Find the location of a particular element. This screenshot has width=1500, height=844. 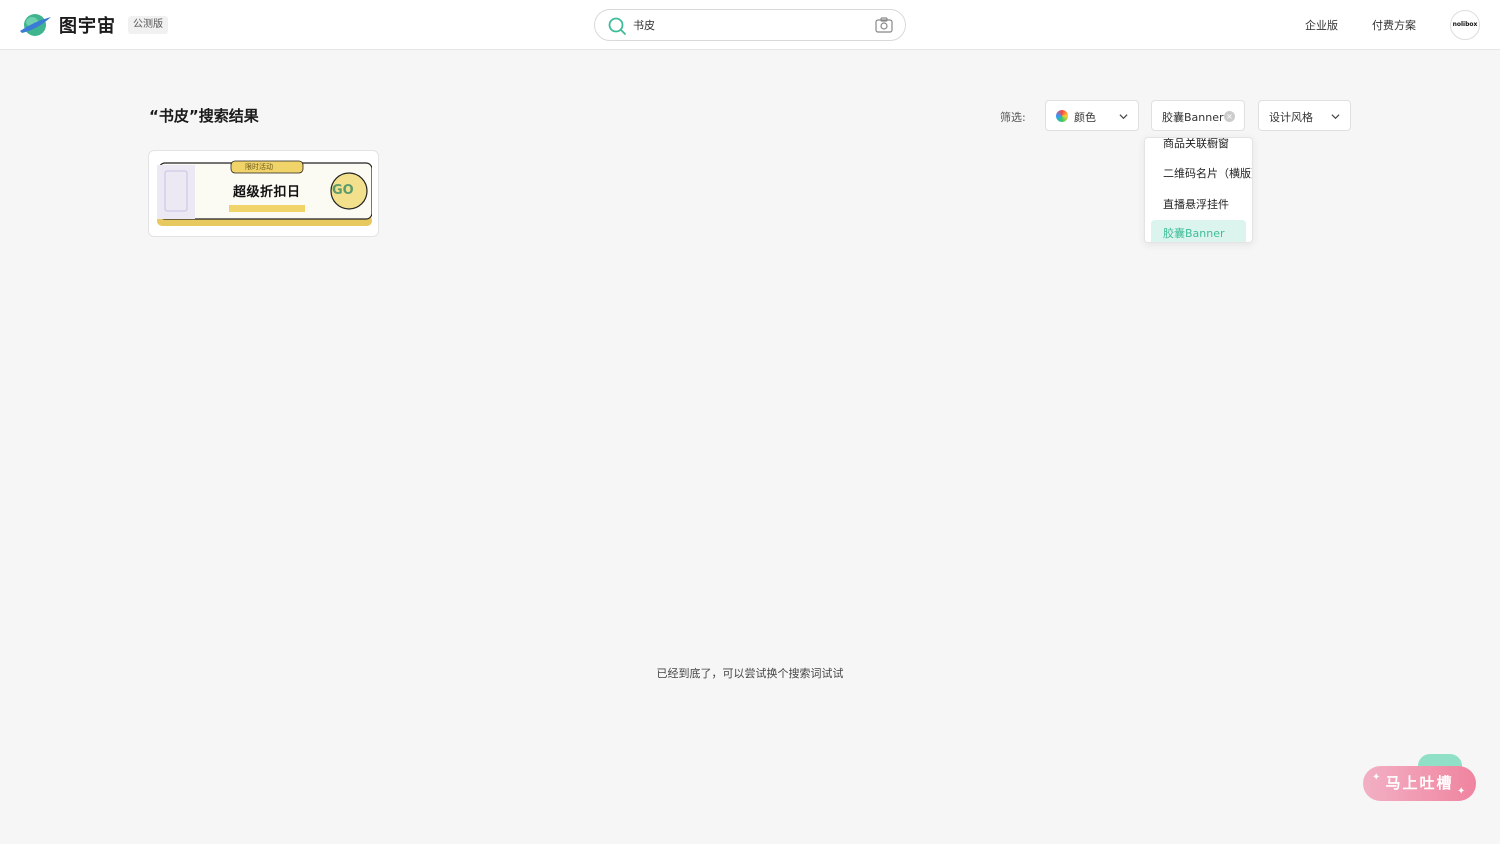

search-input is located at coordinates (748, 25).